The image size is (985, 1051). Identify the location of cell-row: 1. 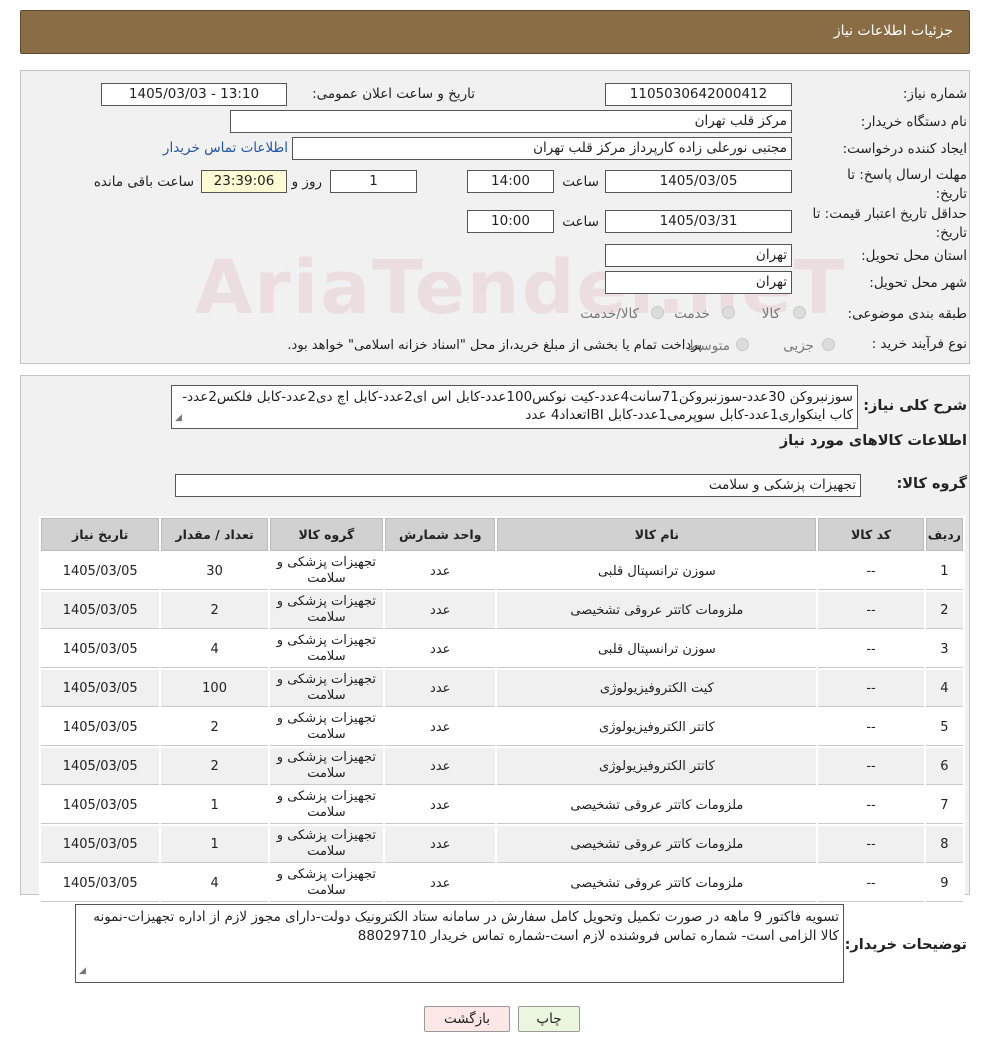
(944, 571).